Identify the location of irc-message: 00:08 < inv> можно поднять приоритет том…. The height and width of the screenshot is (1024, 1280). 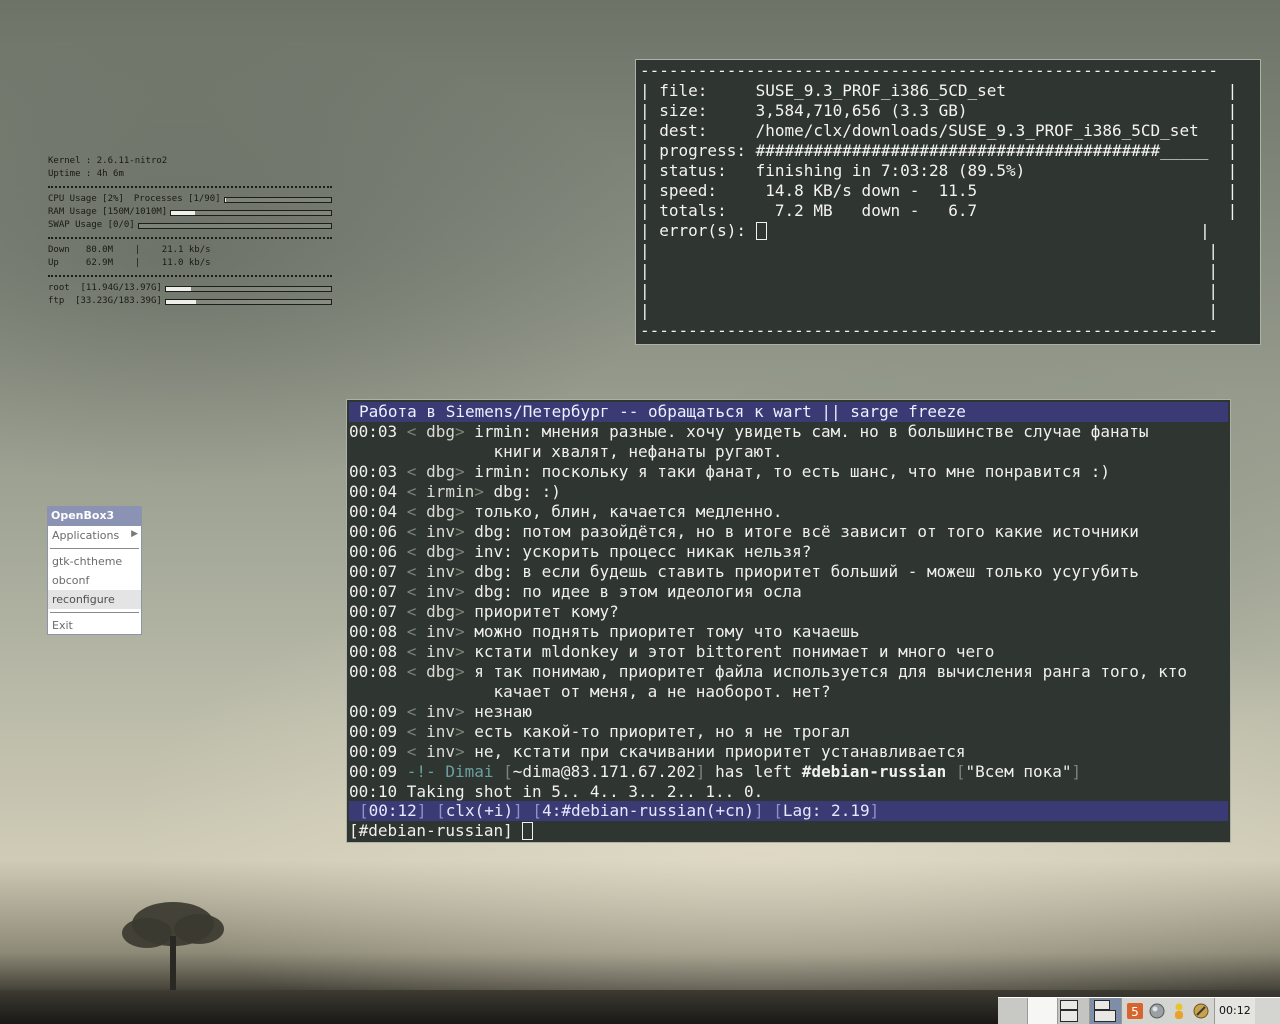
(789, 632).